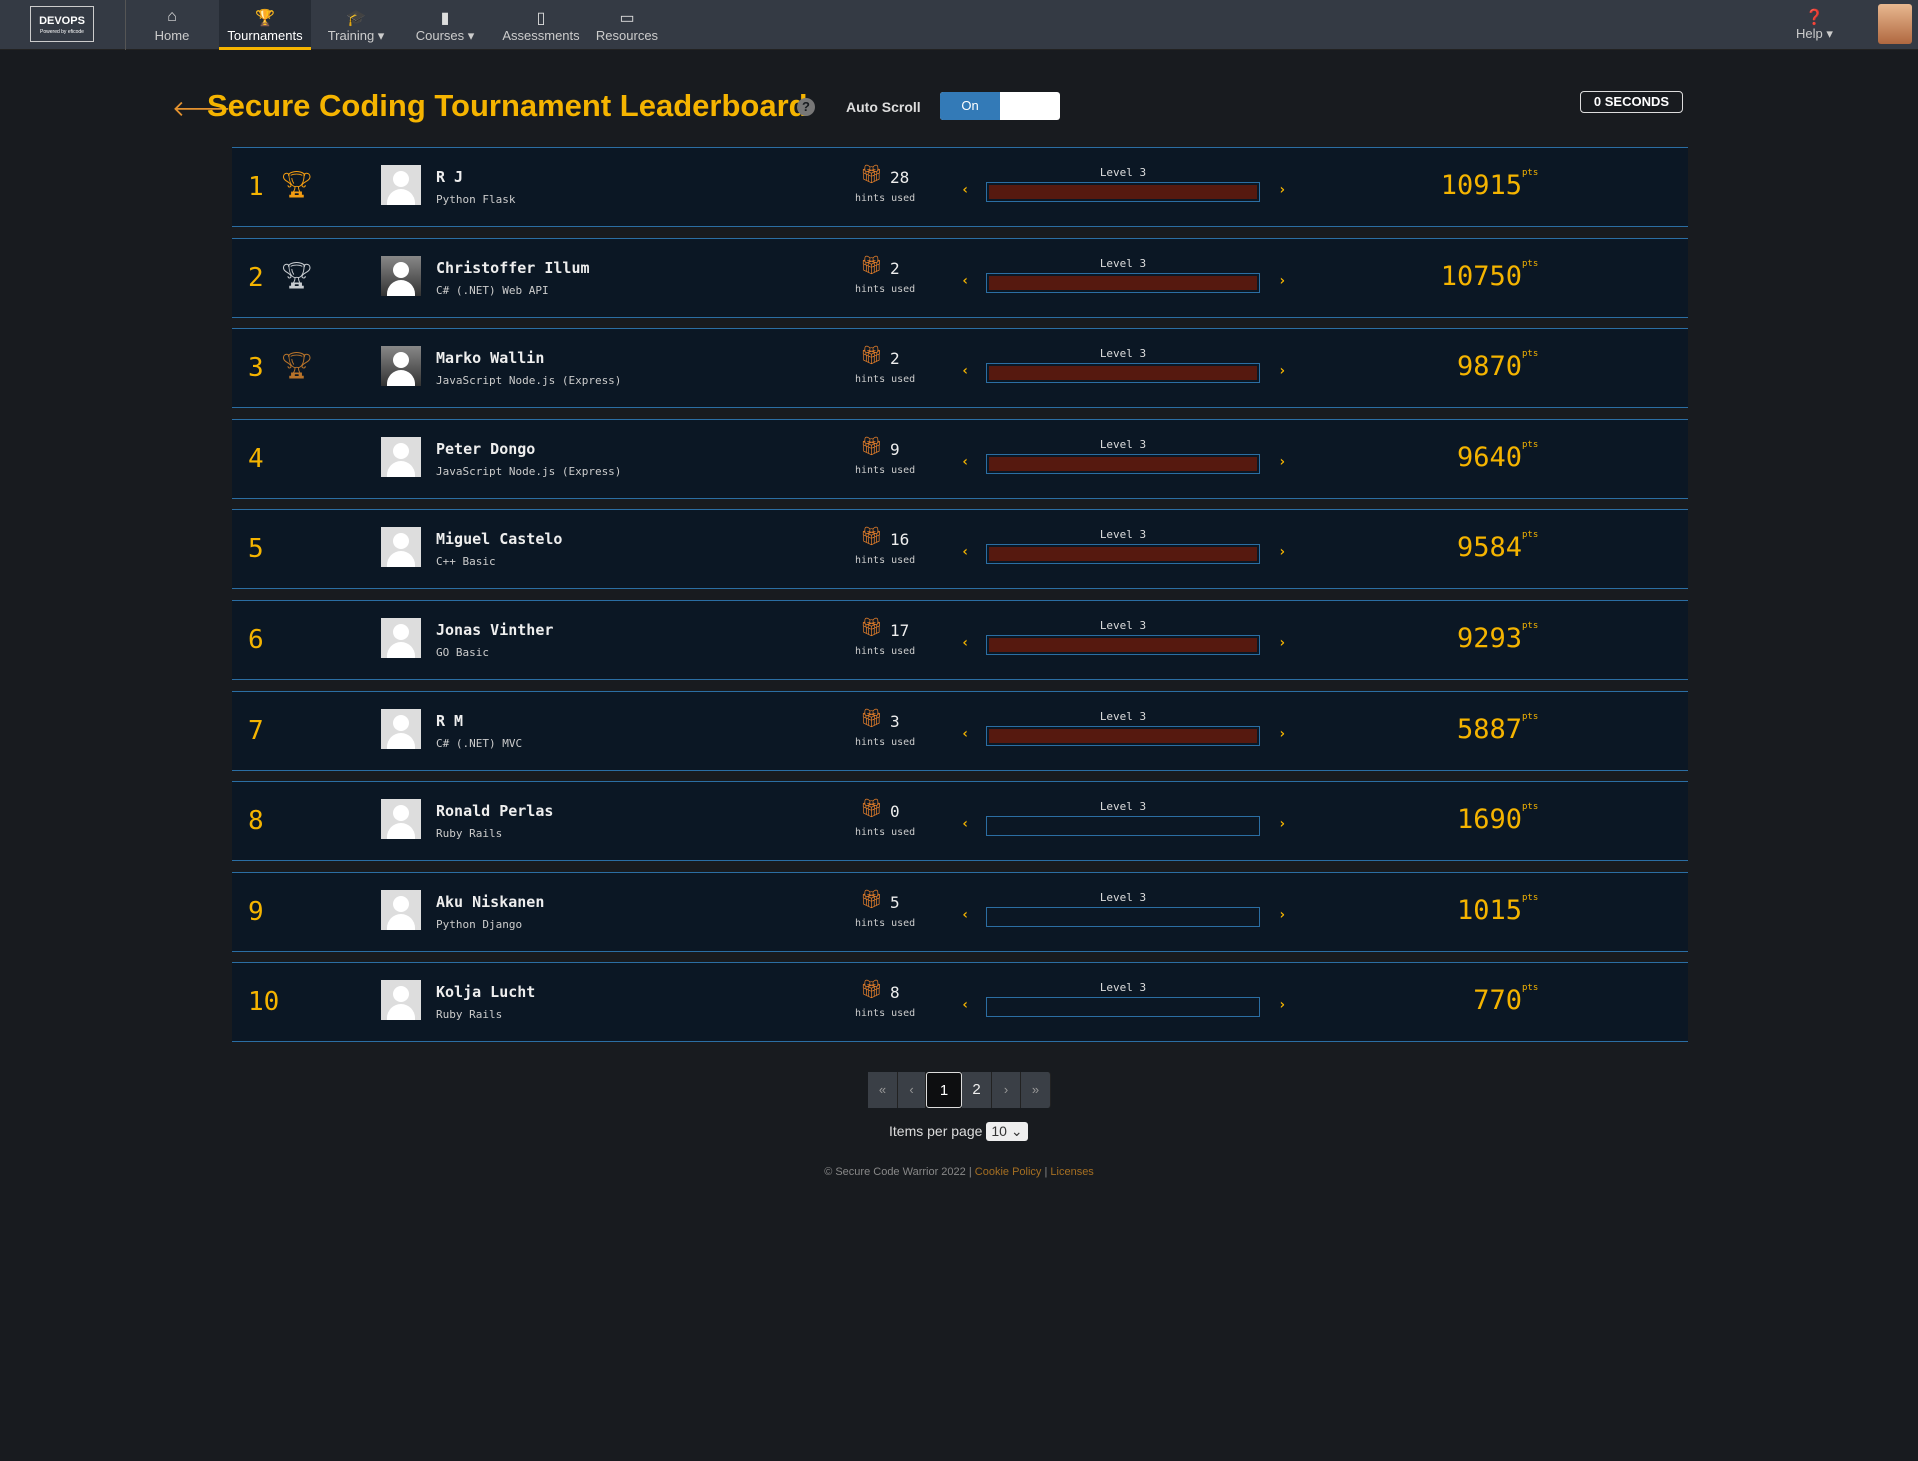 The width and height of the screenshot is (1918, 1461). I want to click on player-name: R M, so click(450, 720).